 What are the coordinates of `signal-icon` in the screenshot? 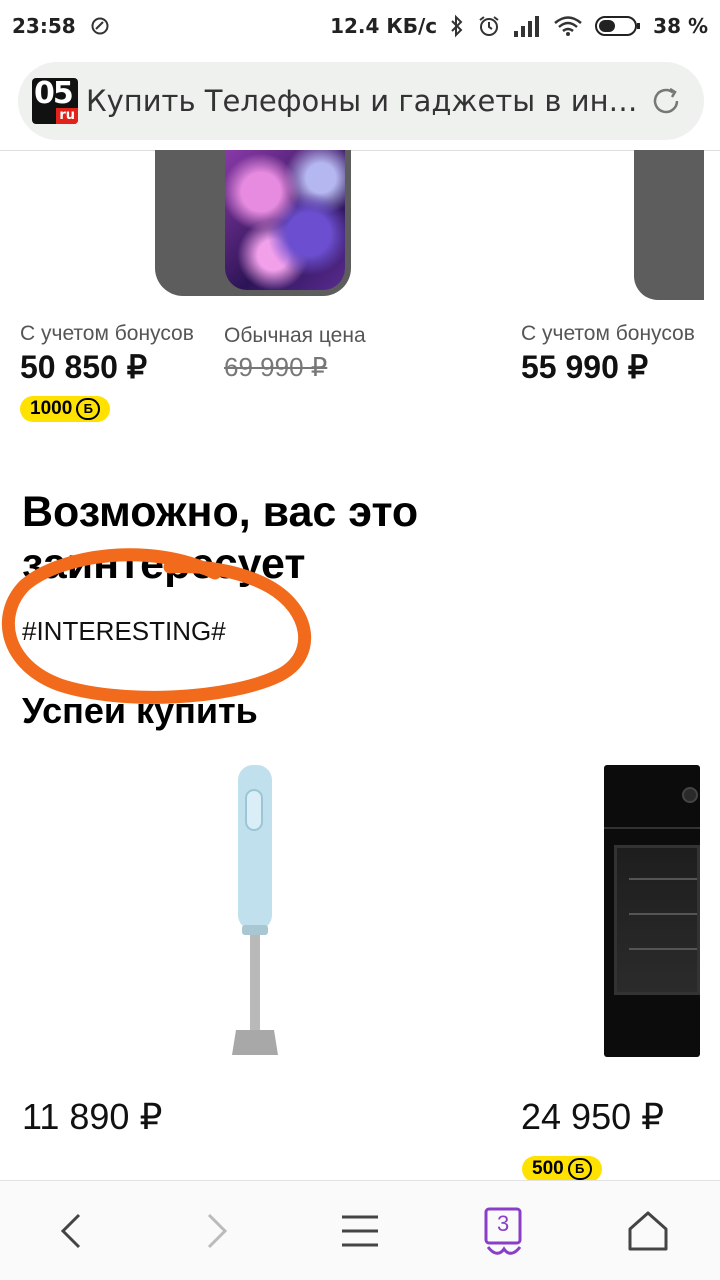 It's located at (527, 26).